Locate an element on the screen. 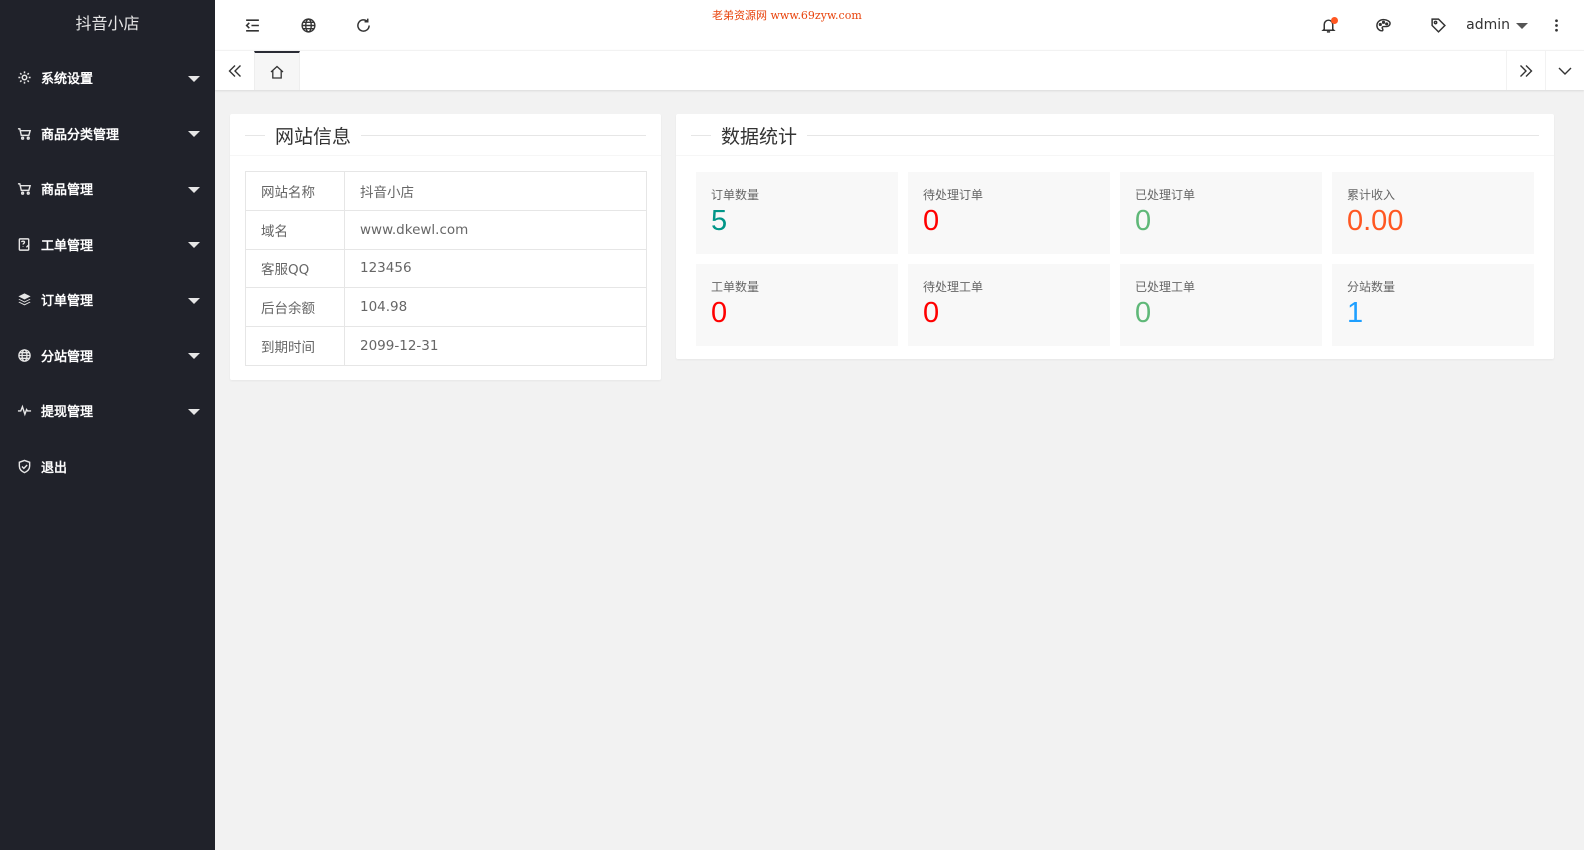 Image resolution: width=1584 pixels, height=850 pixels. tag-icon is located at coordinates (1438, 25).